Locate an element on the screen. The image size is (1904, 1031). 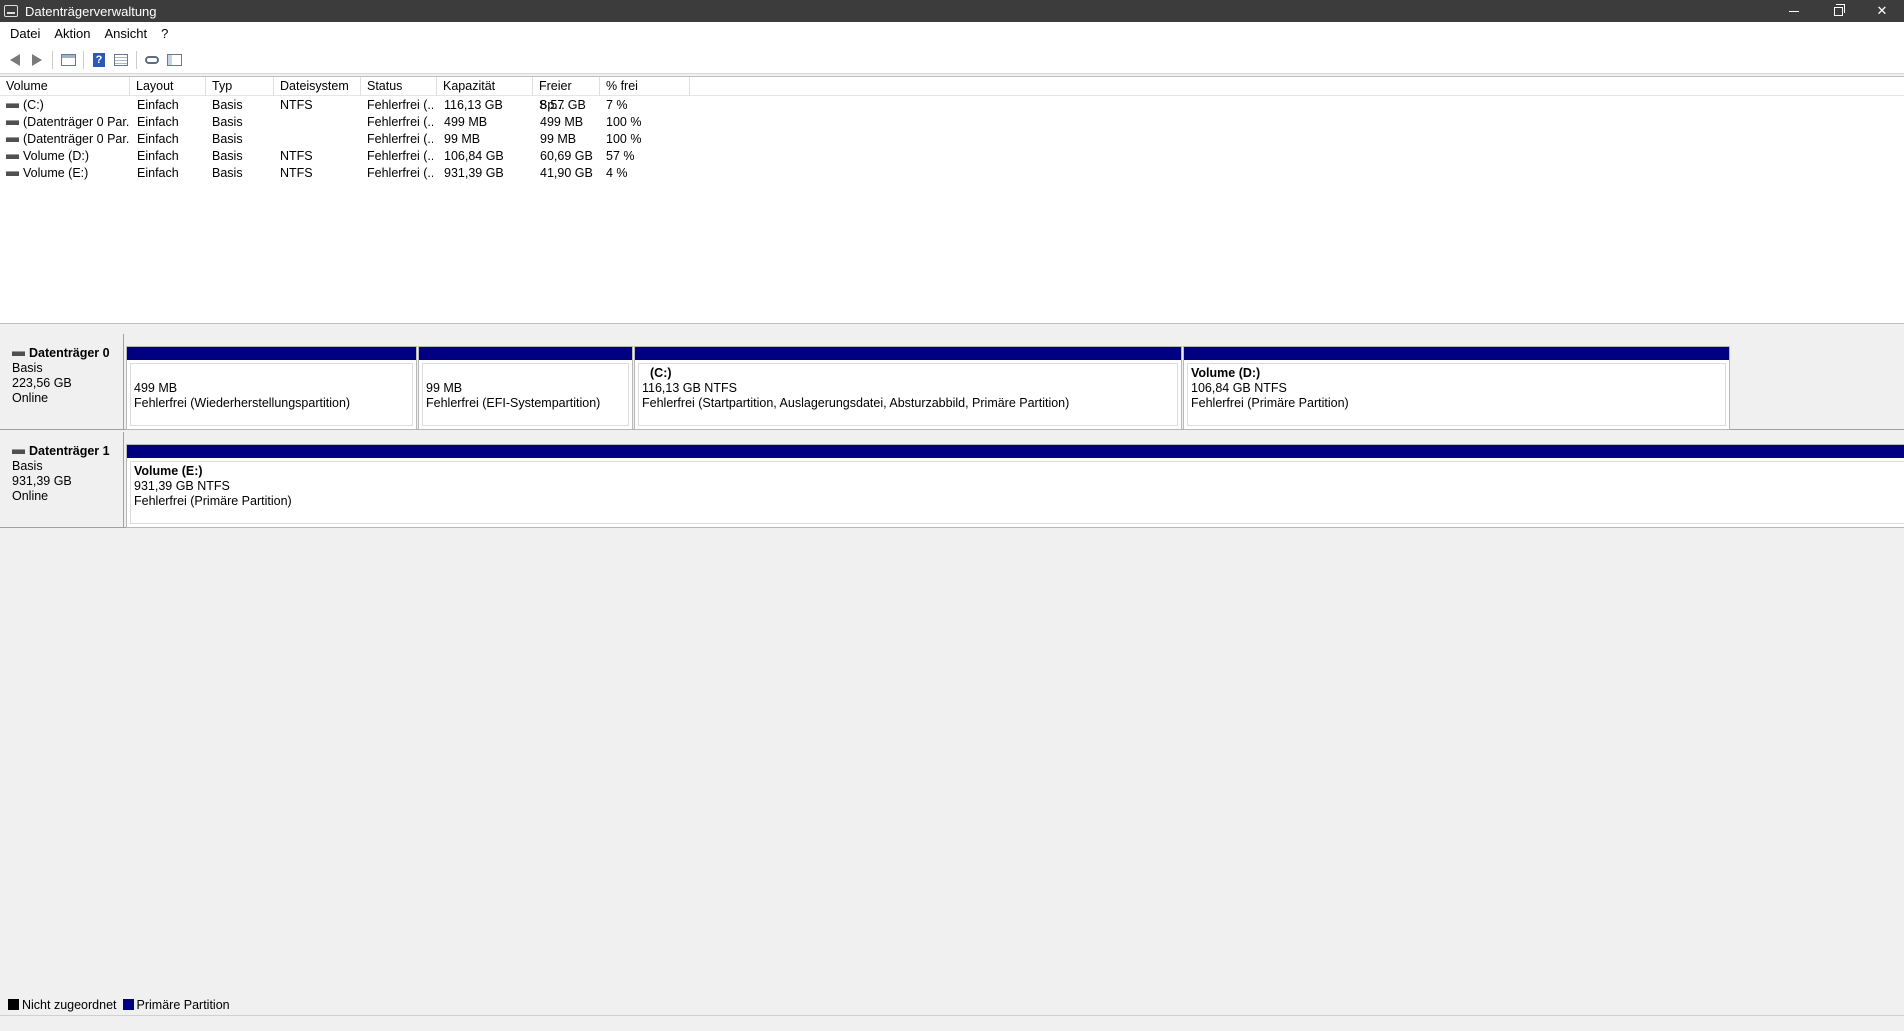
column-header-volume: Volume is located at coordinates (65, 86).